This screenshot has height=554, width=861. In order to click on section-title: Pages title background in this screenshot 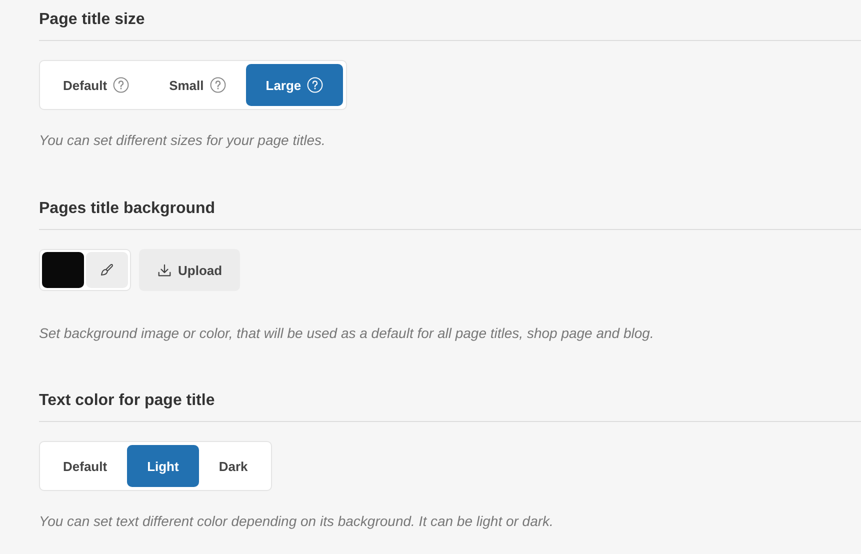, I will do `click(127, 209)`.